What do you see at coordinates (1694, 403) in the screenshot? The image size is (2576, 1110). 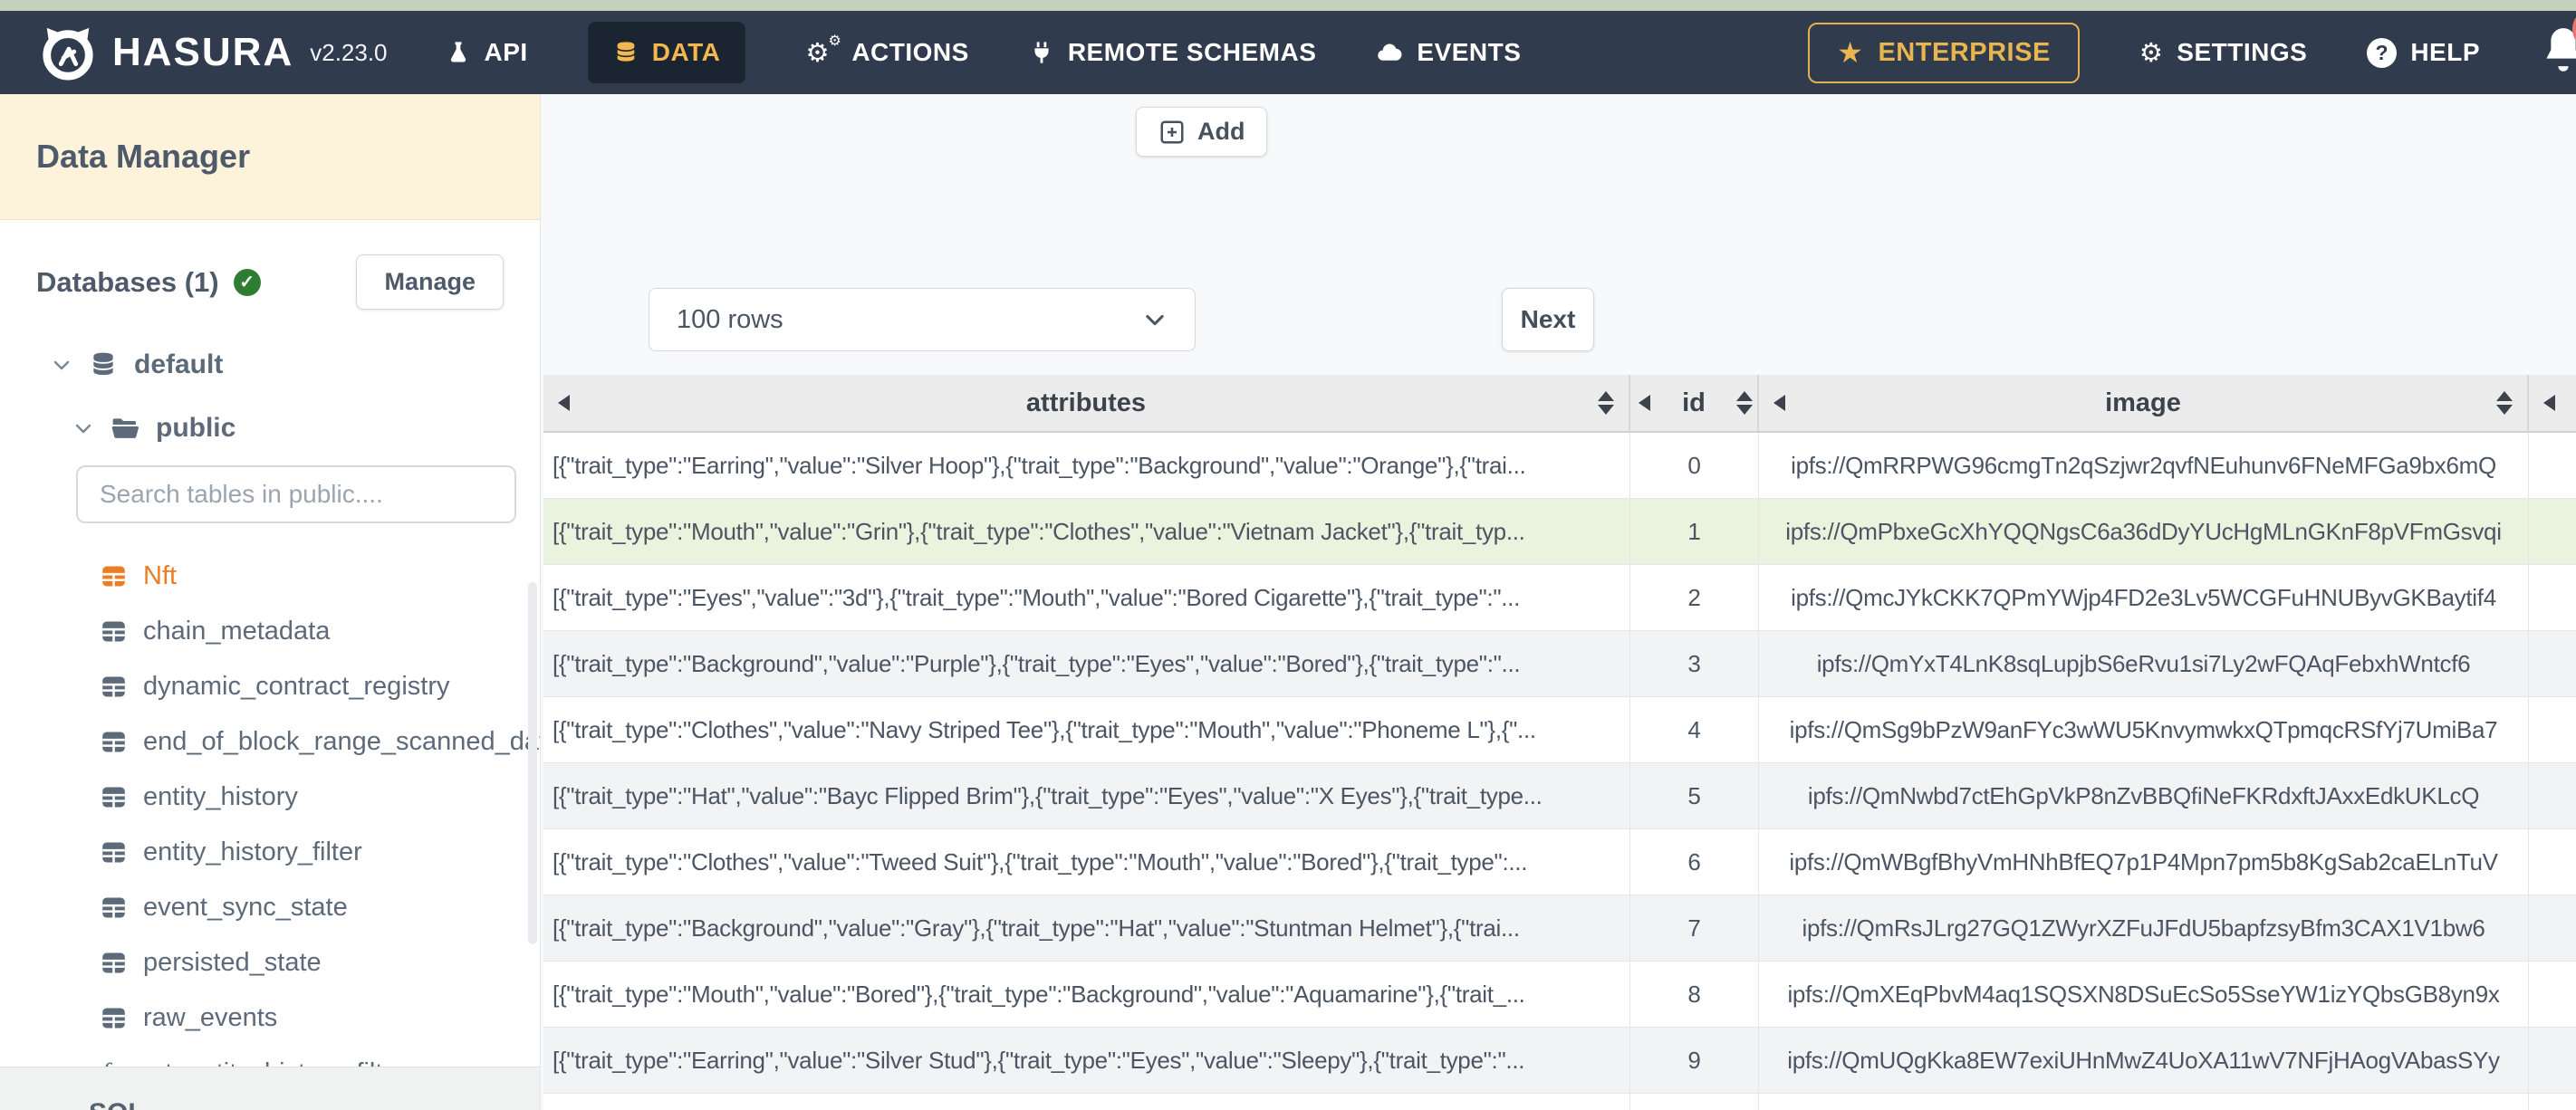 I see `column-header-id: id` at bounding box center [1694, 403].